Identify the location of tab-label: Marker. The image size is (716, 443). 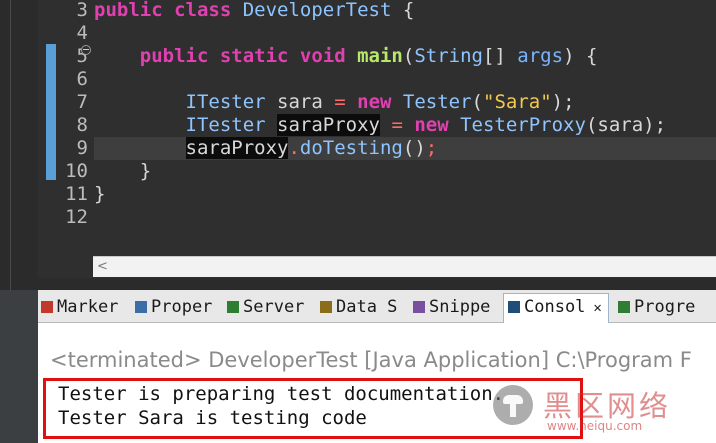
(88, 307).